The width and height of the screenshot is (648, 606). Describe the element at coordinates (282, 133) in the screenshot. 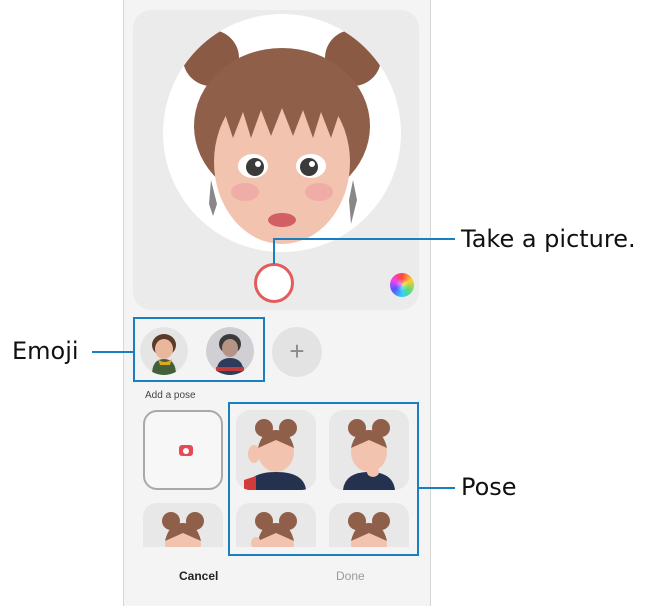

I see `avatar-preview-image` at that location.